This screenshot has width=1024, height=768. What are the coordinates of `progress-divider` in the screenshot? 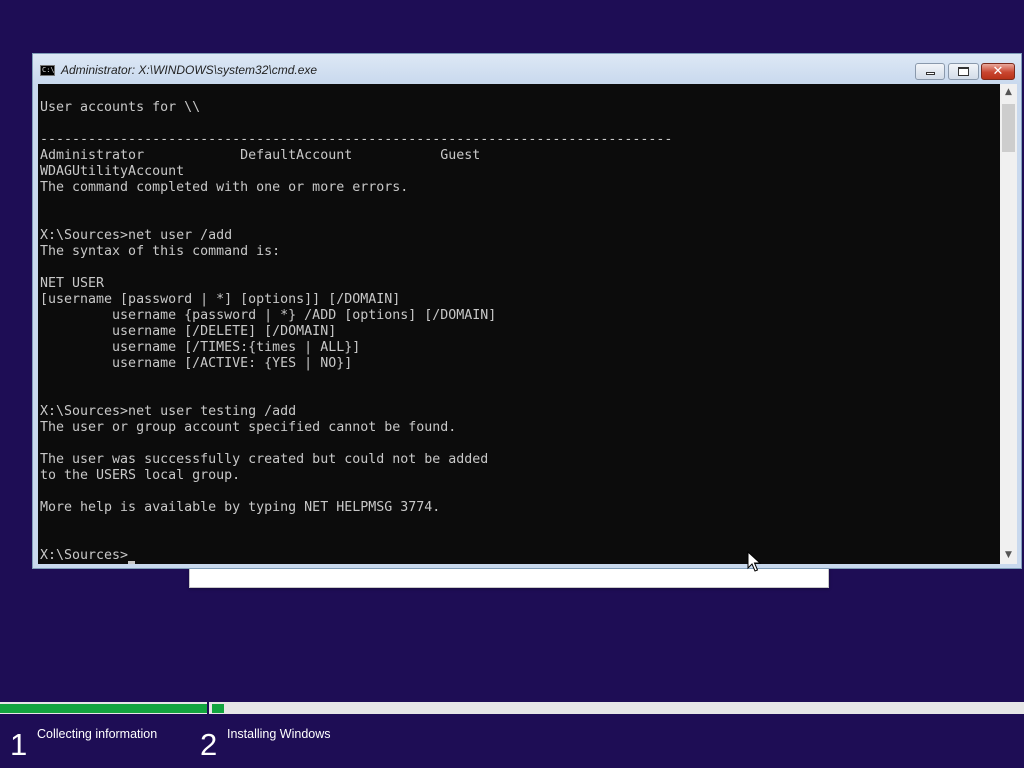 It's located at (208, 708).